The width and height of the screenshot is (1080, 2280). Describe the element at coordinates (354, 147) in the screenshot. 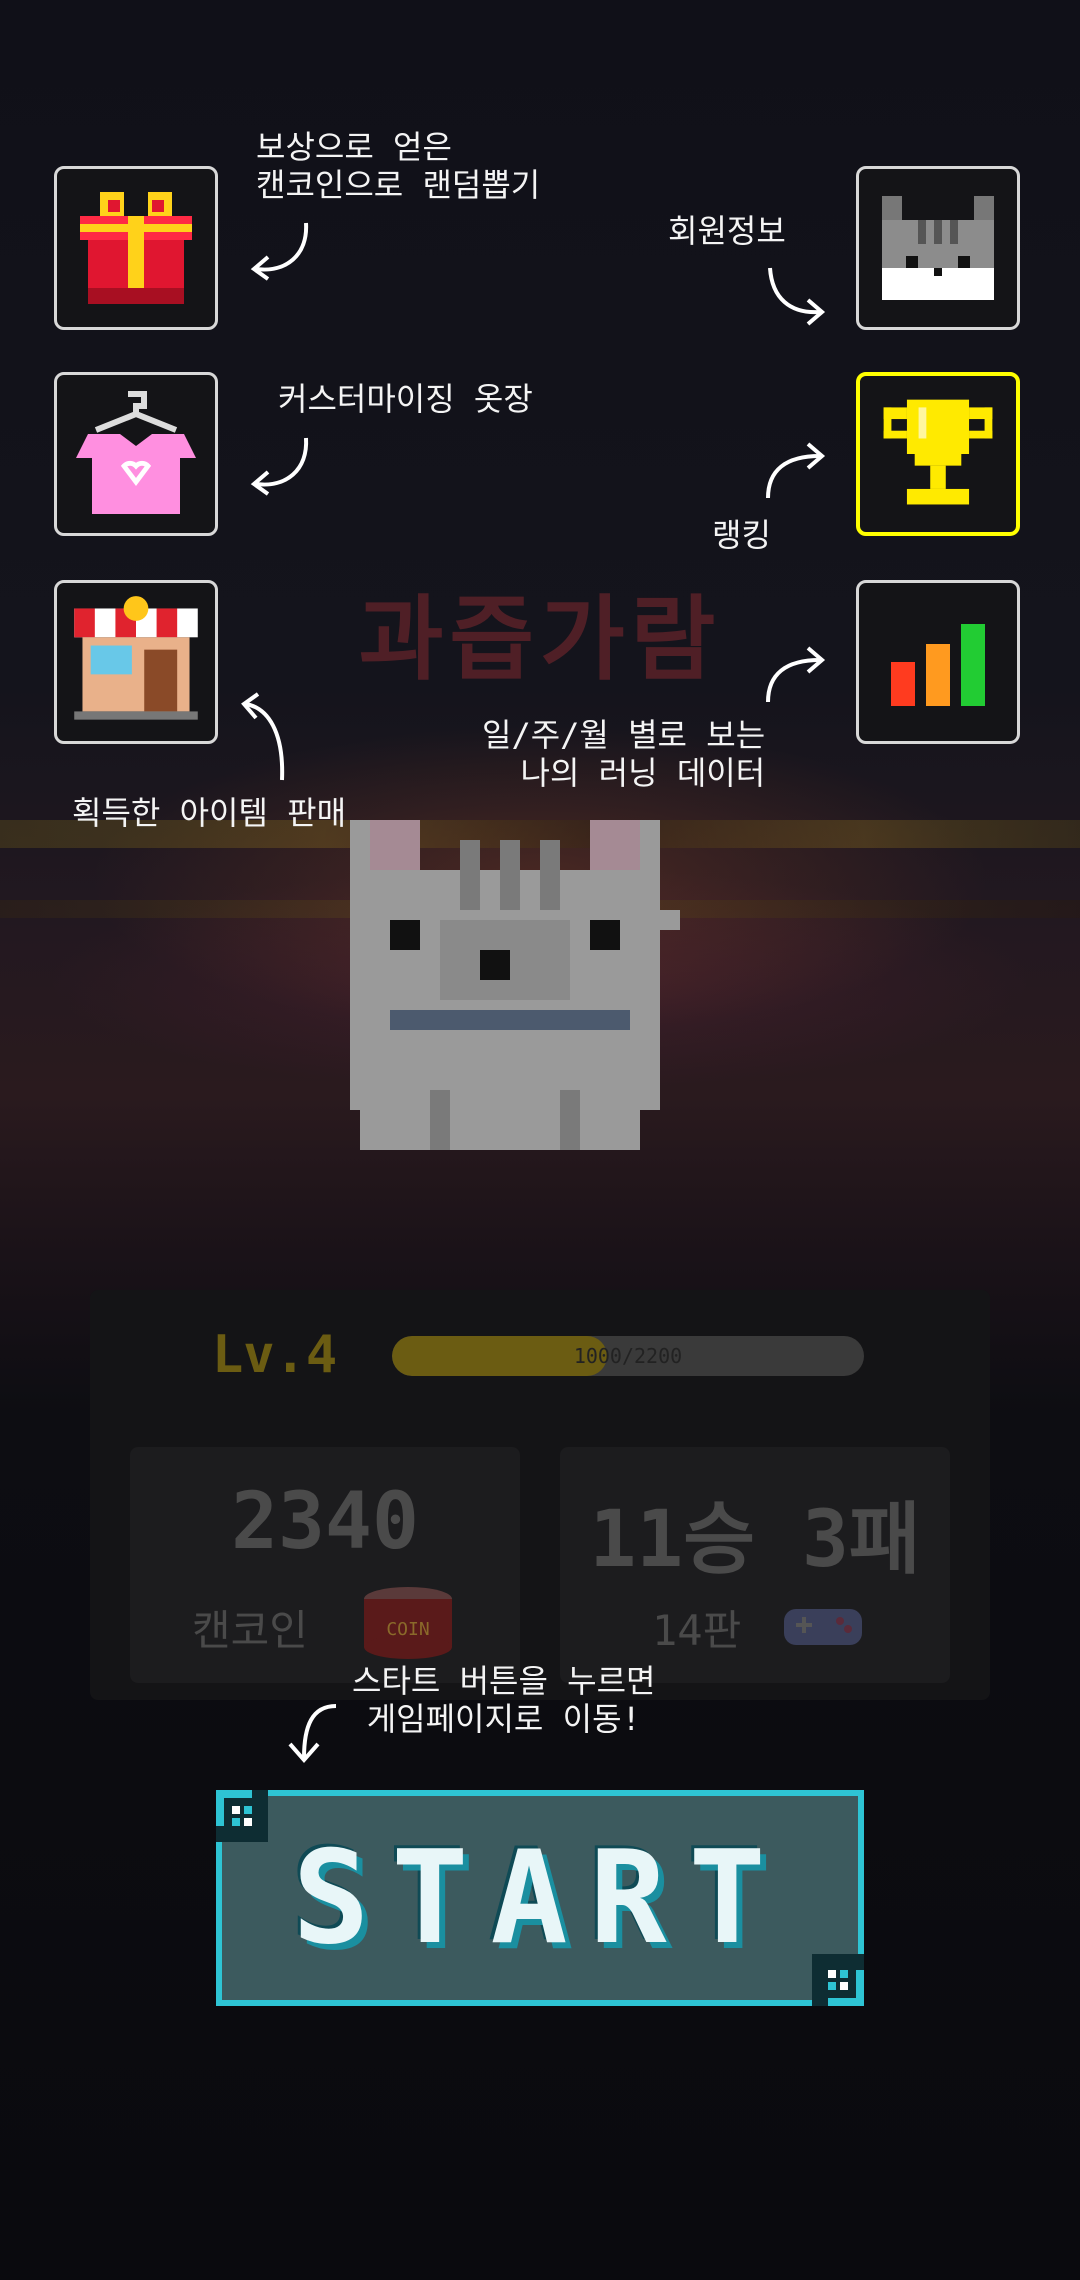

I see `gacha-hint-line: 보상으로 얻은` at that location.